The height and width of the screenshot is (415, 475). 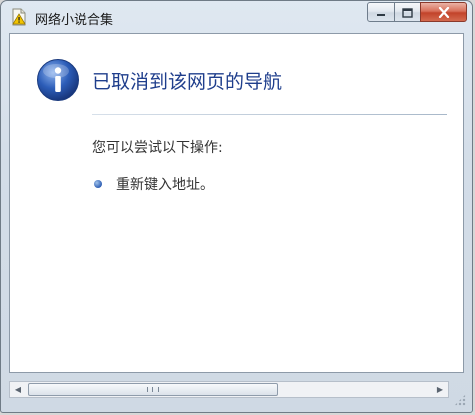 I want to click on horizontal-scrollbar: ◀ ▶, so click(x=229, y=389).